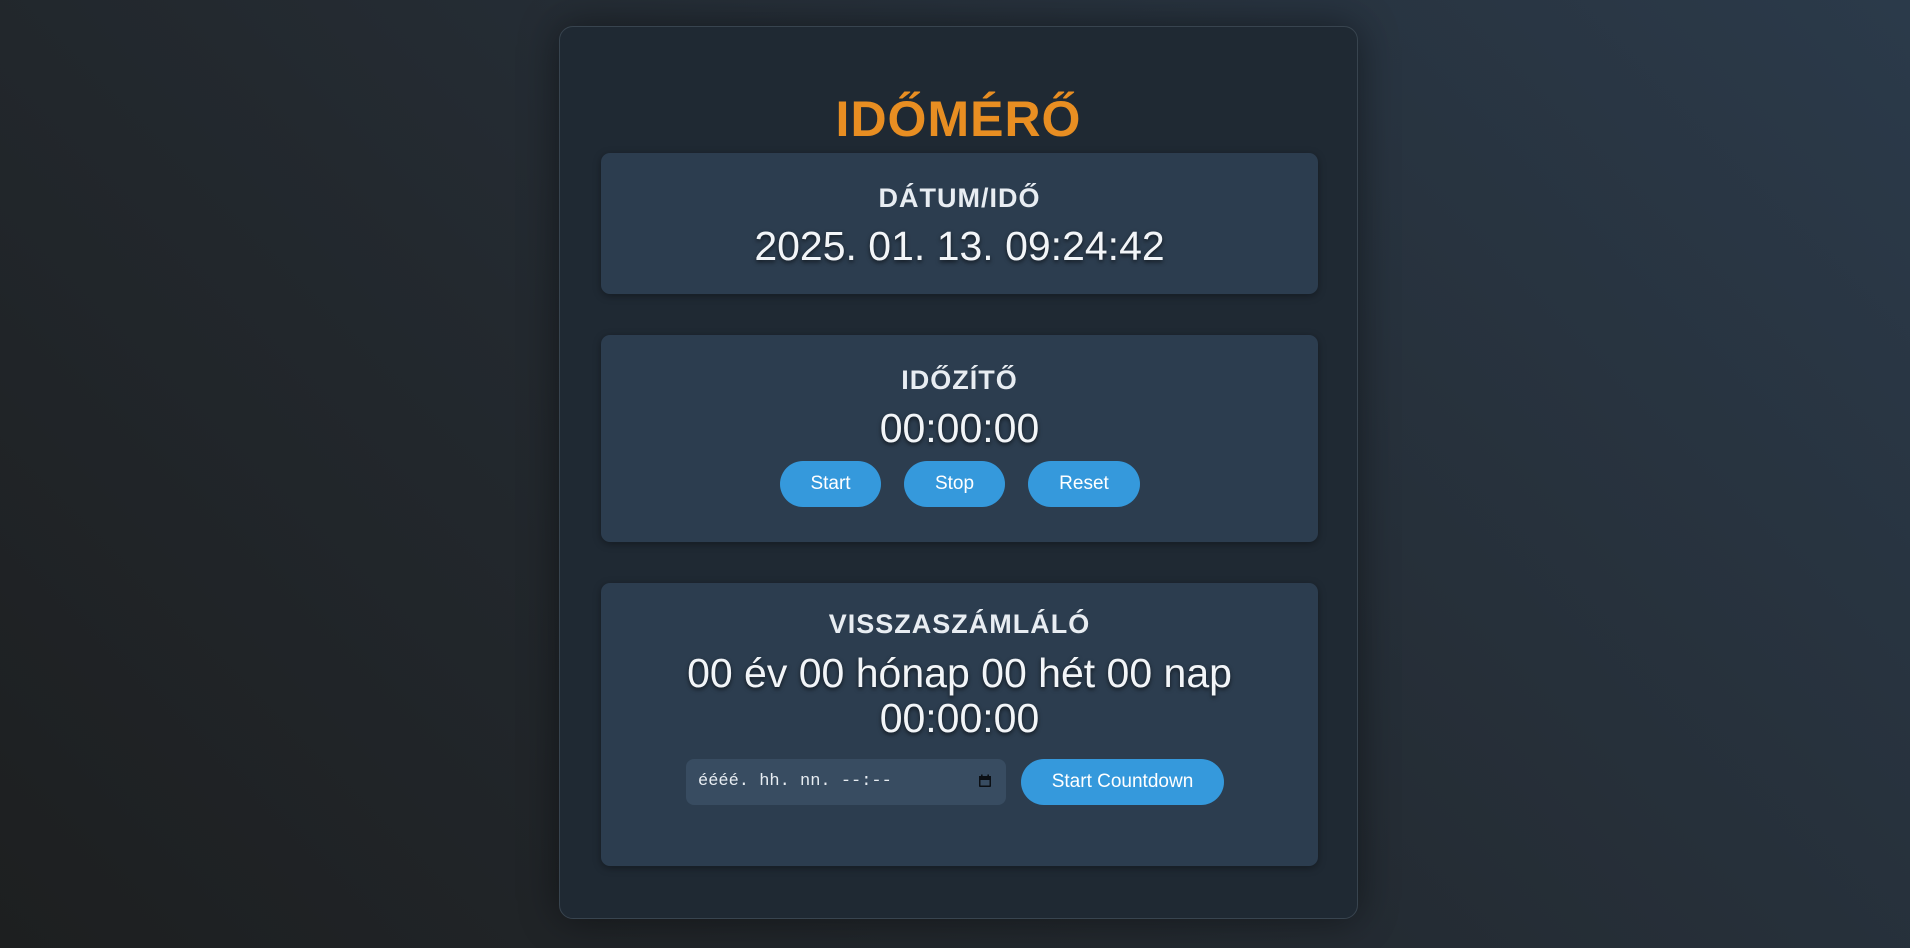  Describe the element at coordinates (1084, 484) in the screenshot. I see `timer-reset-button: Reset` at that location.